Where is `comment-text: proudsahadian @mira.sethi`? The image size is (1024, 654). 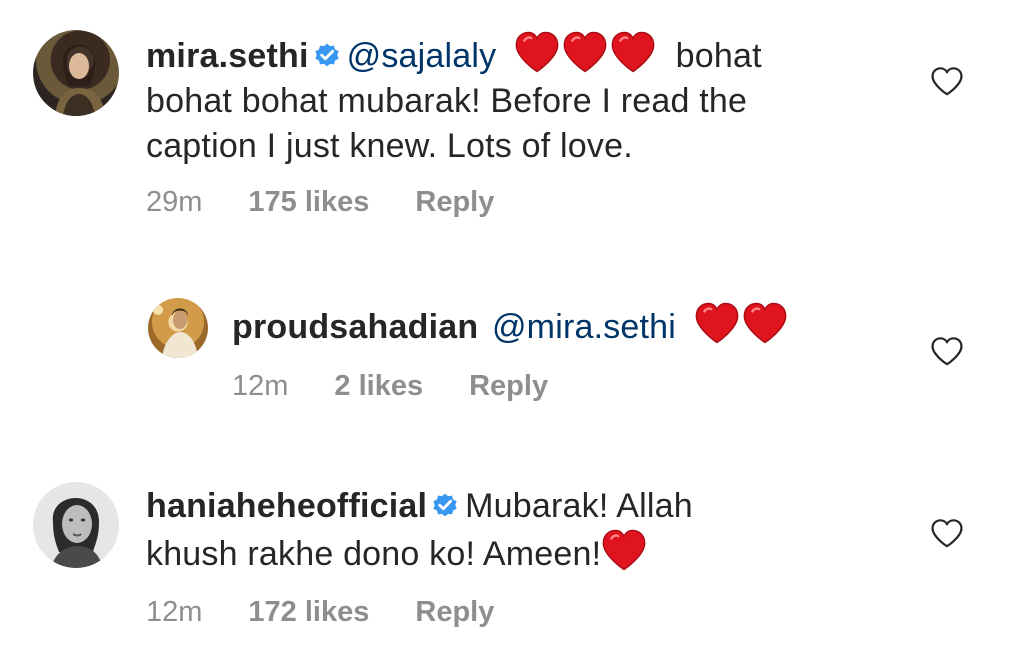
comment-text: proudsahadian @mira.sethi is located at coordinates (562, 326).